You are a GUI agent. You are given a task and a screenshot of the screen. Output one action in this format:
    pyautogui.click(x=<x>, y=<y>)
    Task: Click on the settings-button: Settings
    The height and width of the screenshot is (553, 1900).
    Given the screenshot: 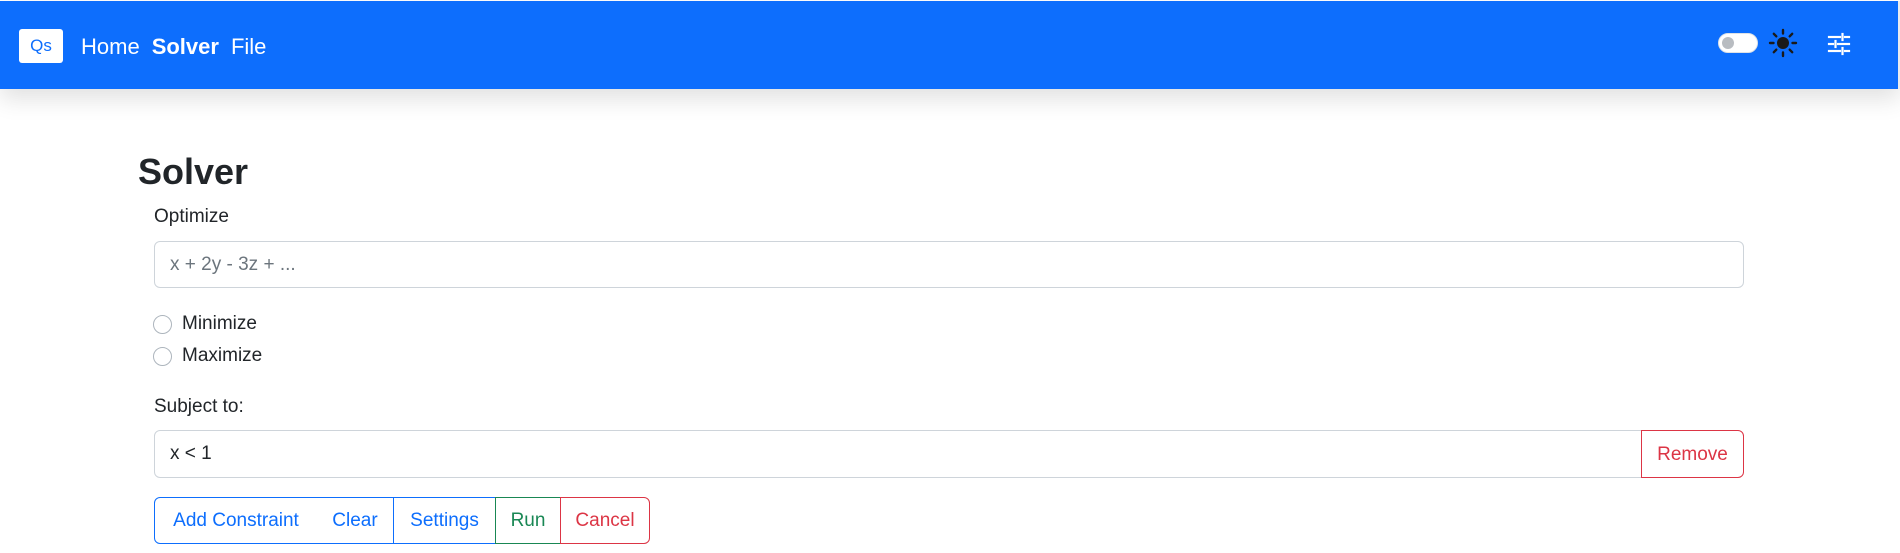 What is the action you would take?
    pyautogui.click(x=444, y=520)
    